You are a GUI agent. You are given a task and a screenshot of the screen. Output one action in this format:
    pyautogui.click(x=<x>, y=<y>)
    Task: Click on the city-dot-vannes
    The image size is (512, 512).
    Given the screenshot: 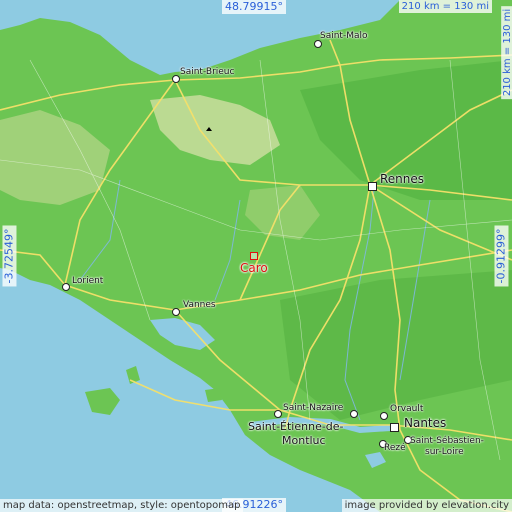 What is the action you would take?
    pyautogui.click(x=176, y=312)
    